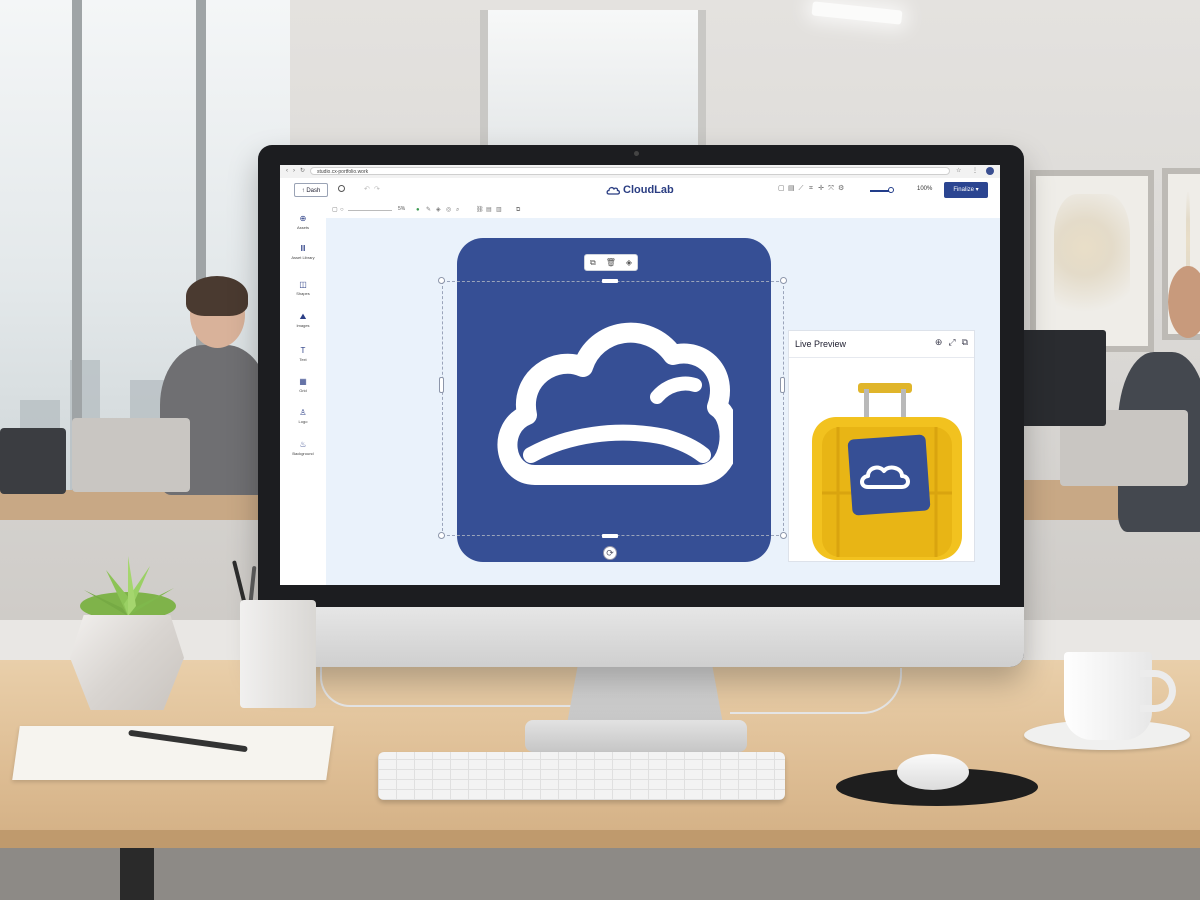  I want to click on brand-name: CloudLab, so click(648, 190).